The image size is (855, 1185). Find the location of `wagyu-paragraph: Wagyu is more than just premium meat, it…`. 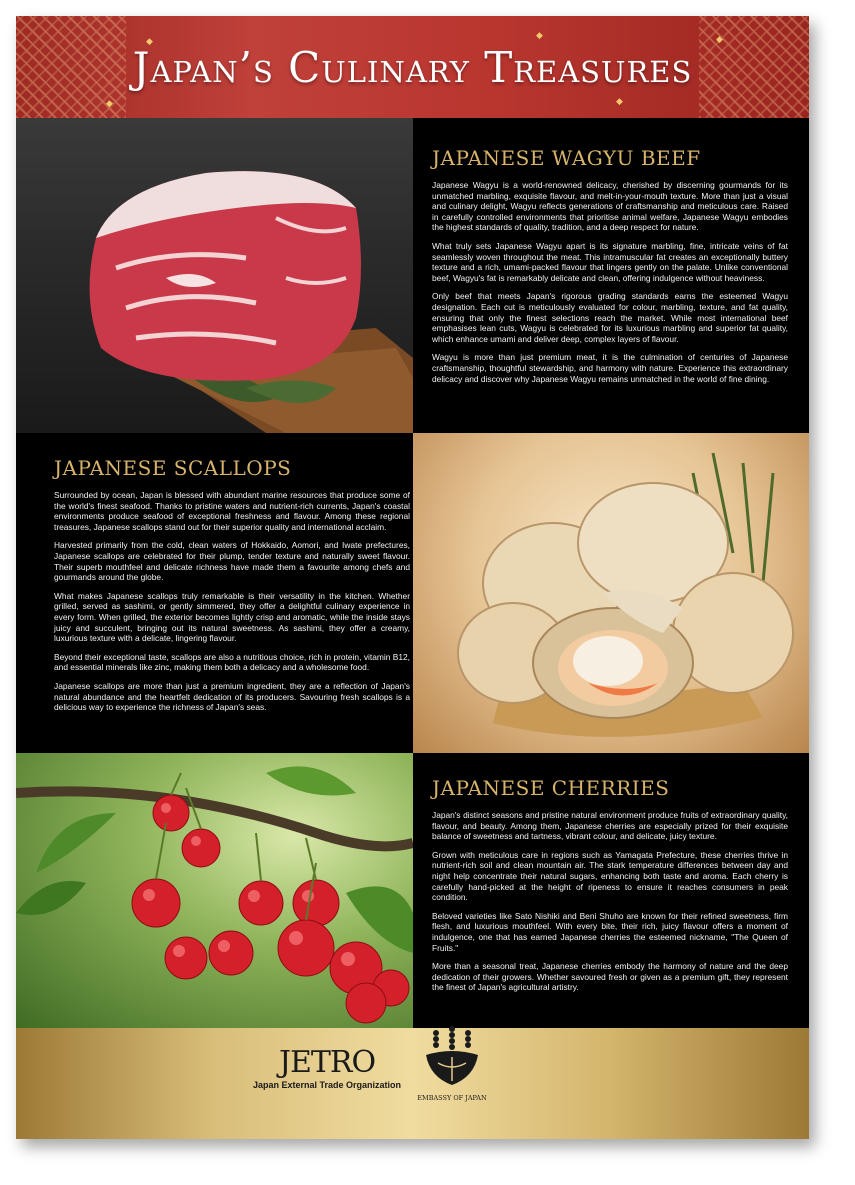

wagyu-paragraph: Wagyu is more than just premium meat, it… is located at coordinates (610, 368).